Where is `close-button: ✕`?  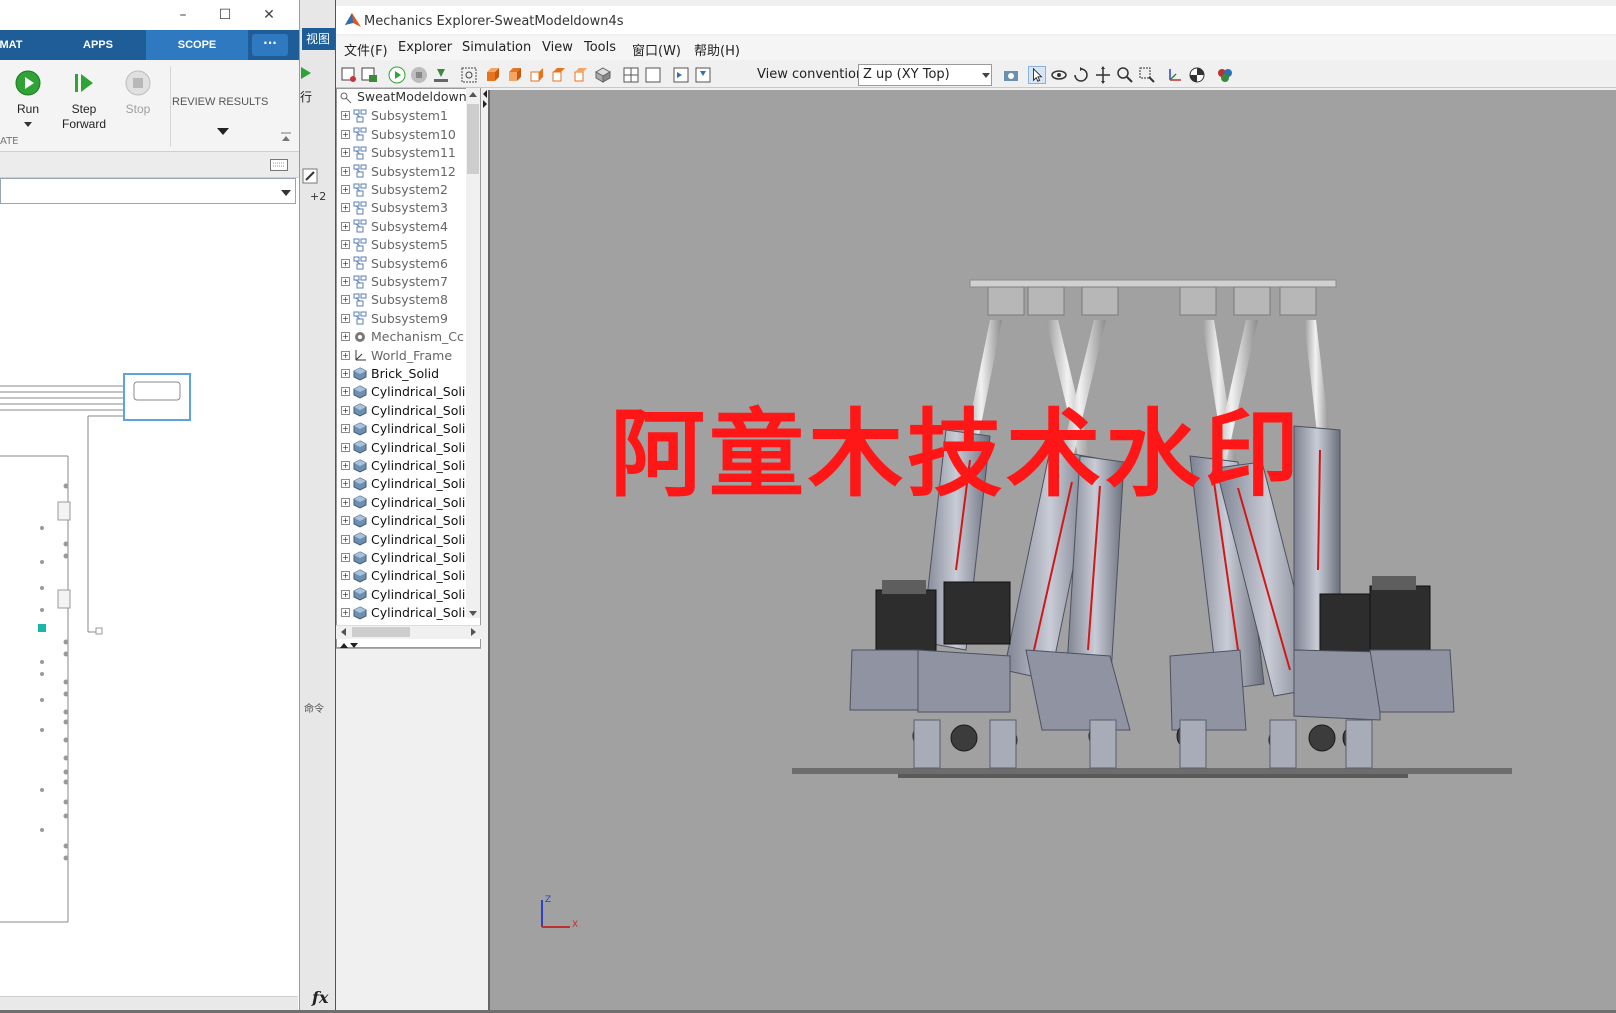
close-button: ✕ is located at coordinates (269, 15).